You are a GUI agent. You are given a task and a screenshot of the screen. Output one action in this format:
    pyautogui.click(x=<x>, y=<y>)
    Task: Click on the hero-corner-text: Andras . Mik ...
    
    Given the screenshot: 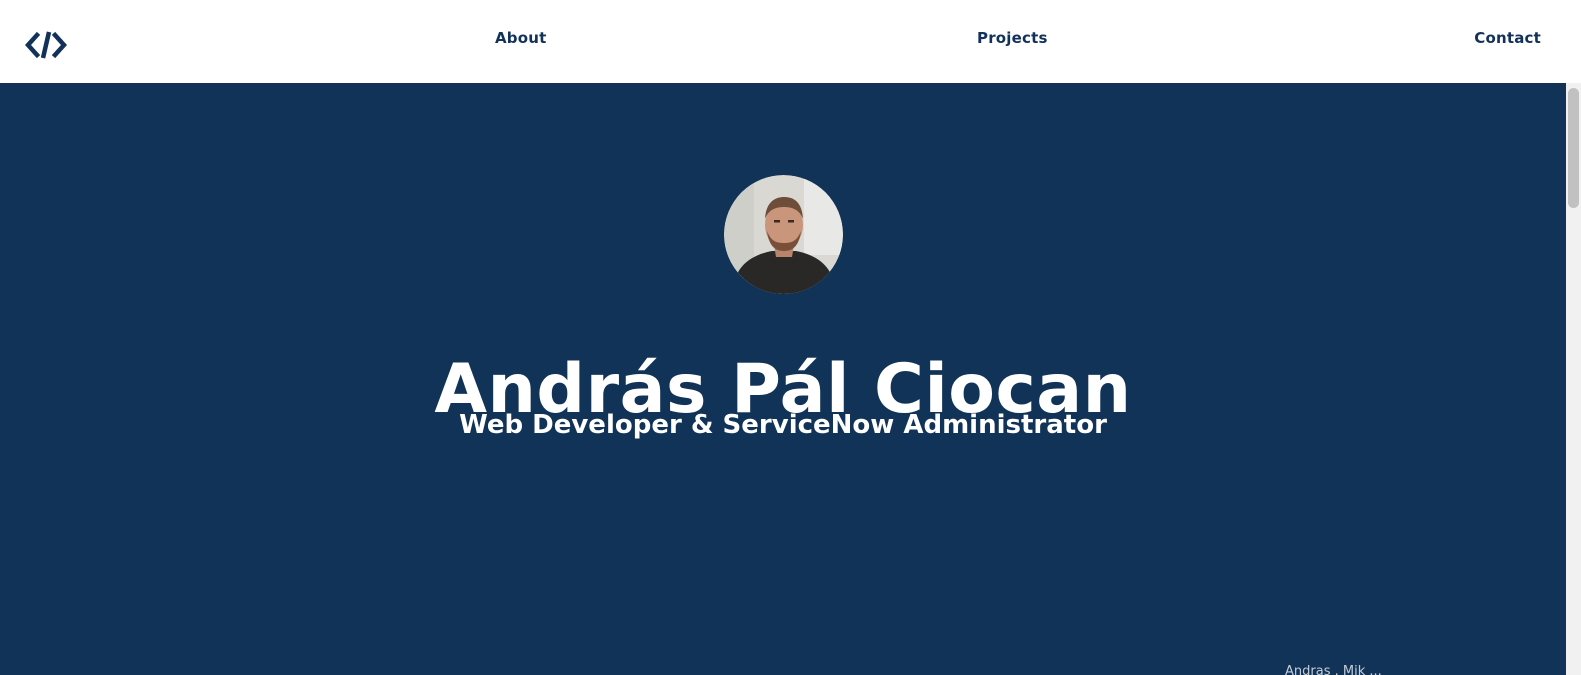 What is the action you would take?
    pyautogui.click(x=1333, y=669)
    